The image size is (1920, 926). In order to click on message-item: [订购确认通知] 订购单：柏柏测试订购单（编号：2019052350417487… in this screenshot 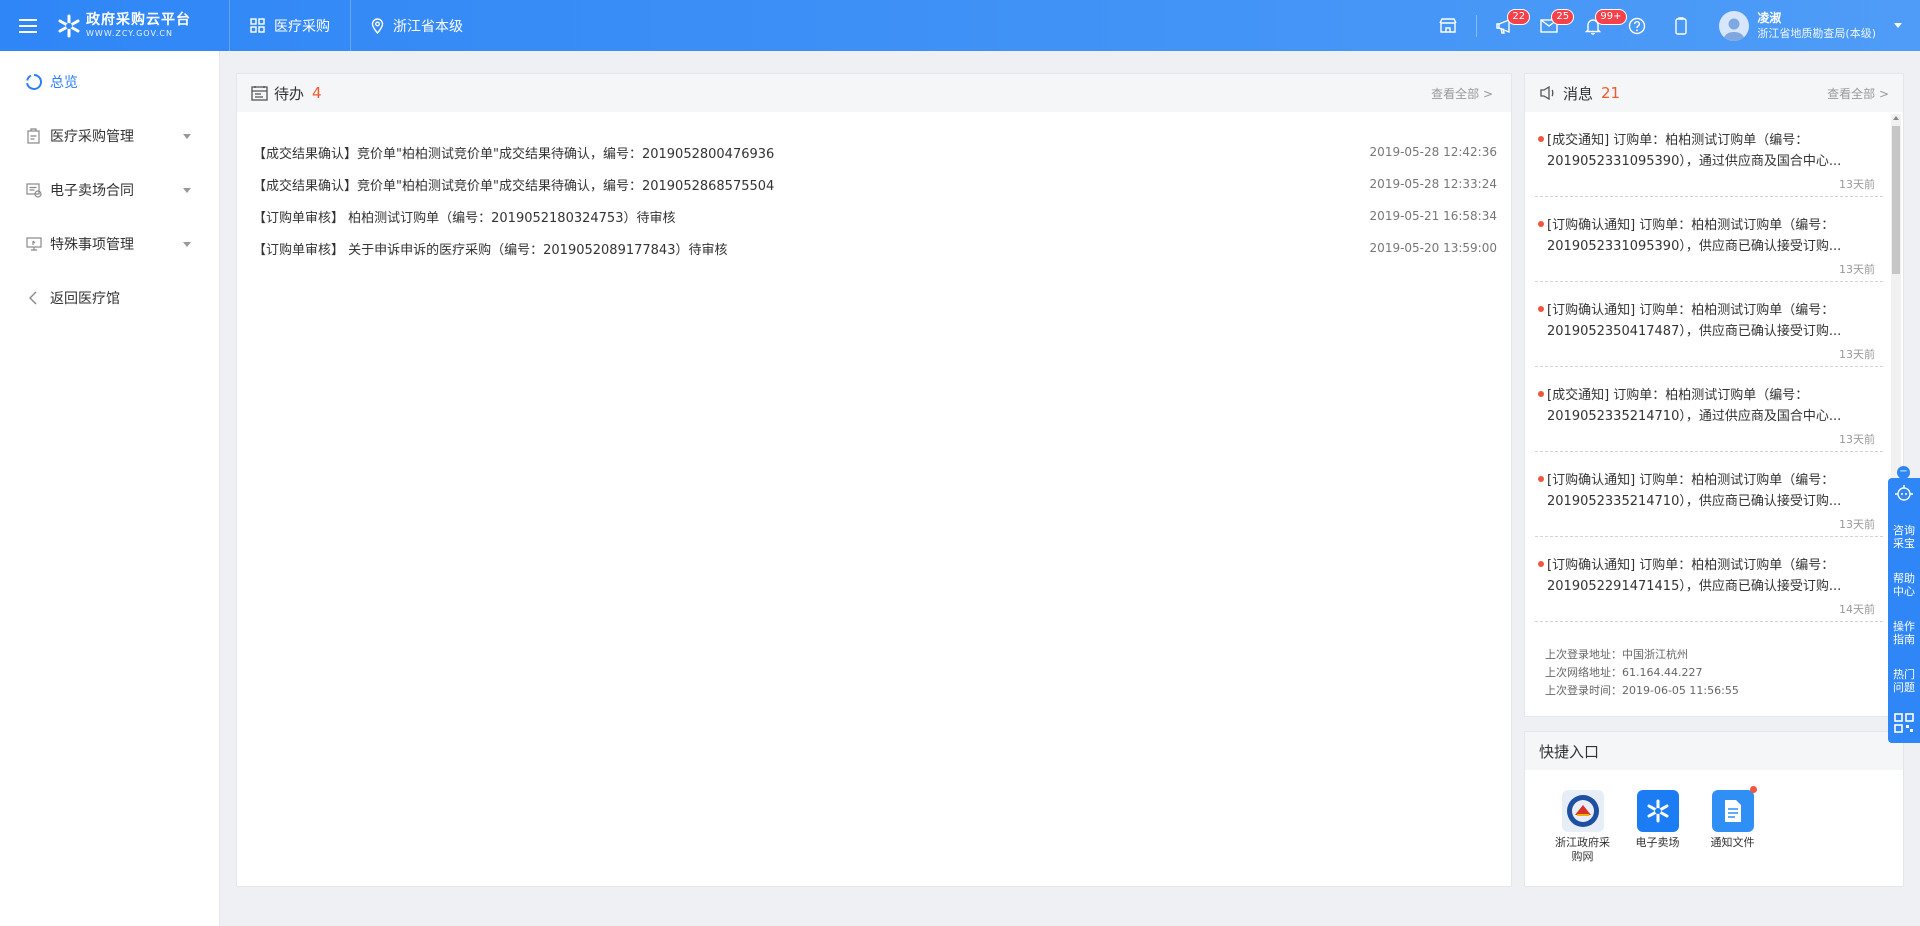, I will do `click(1709, 324)`.